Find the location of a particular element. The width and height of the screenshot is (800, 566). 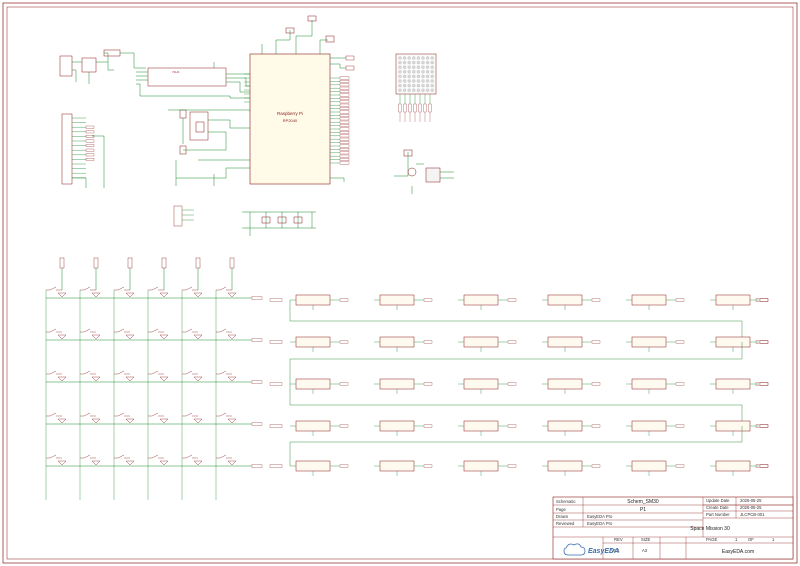

power-input-section is located at coordinates (90, 63).